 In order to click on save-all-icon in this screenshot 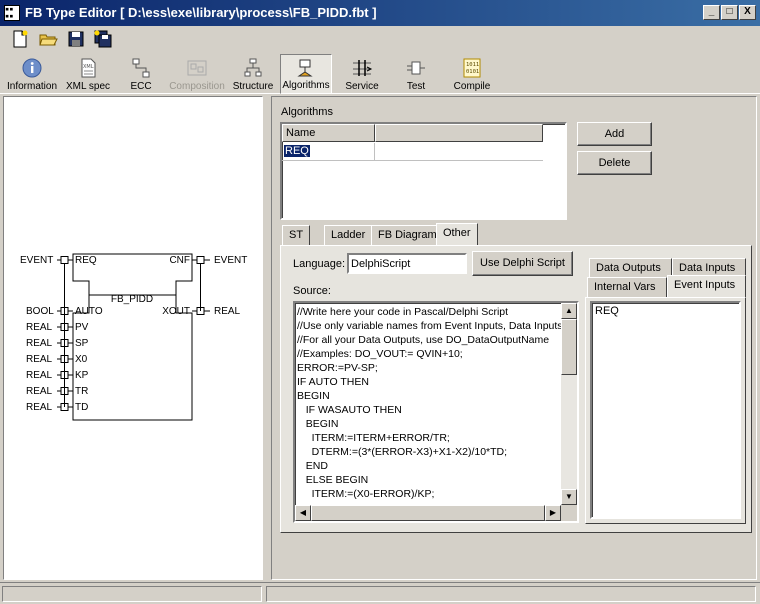, I will do `click(103, 39)`.